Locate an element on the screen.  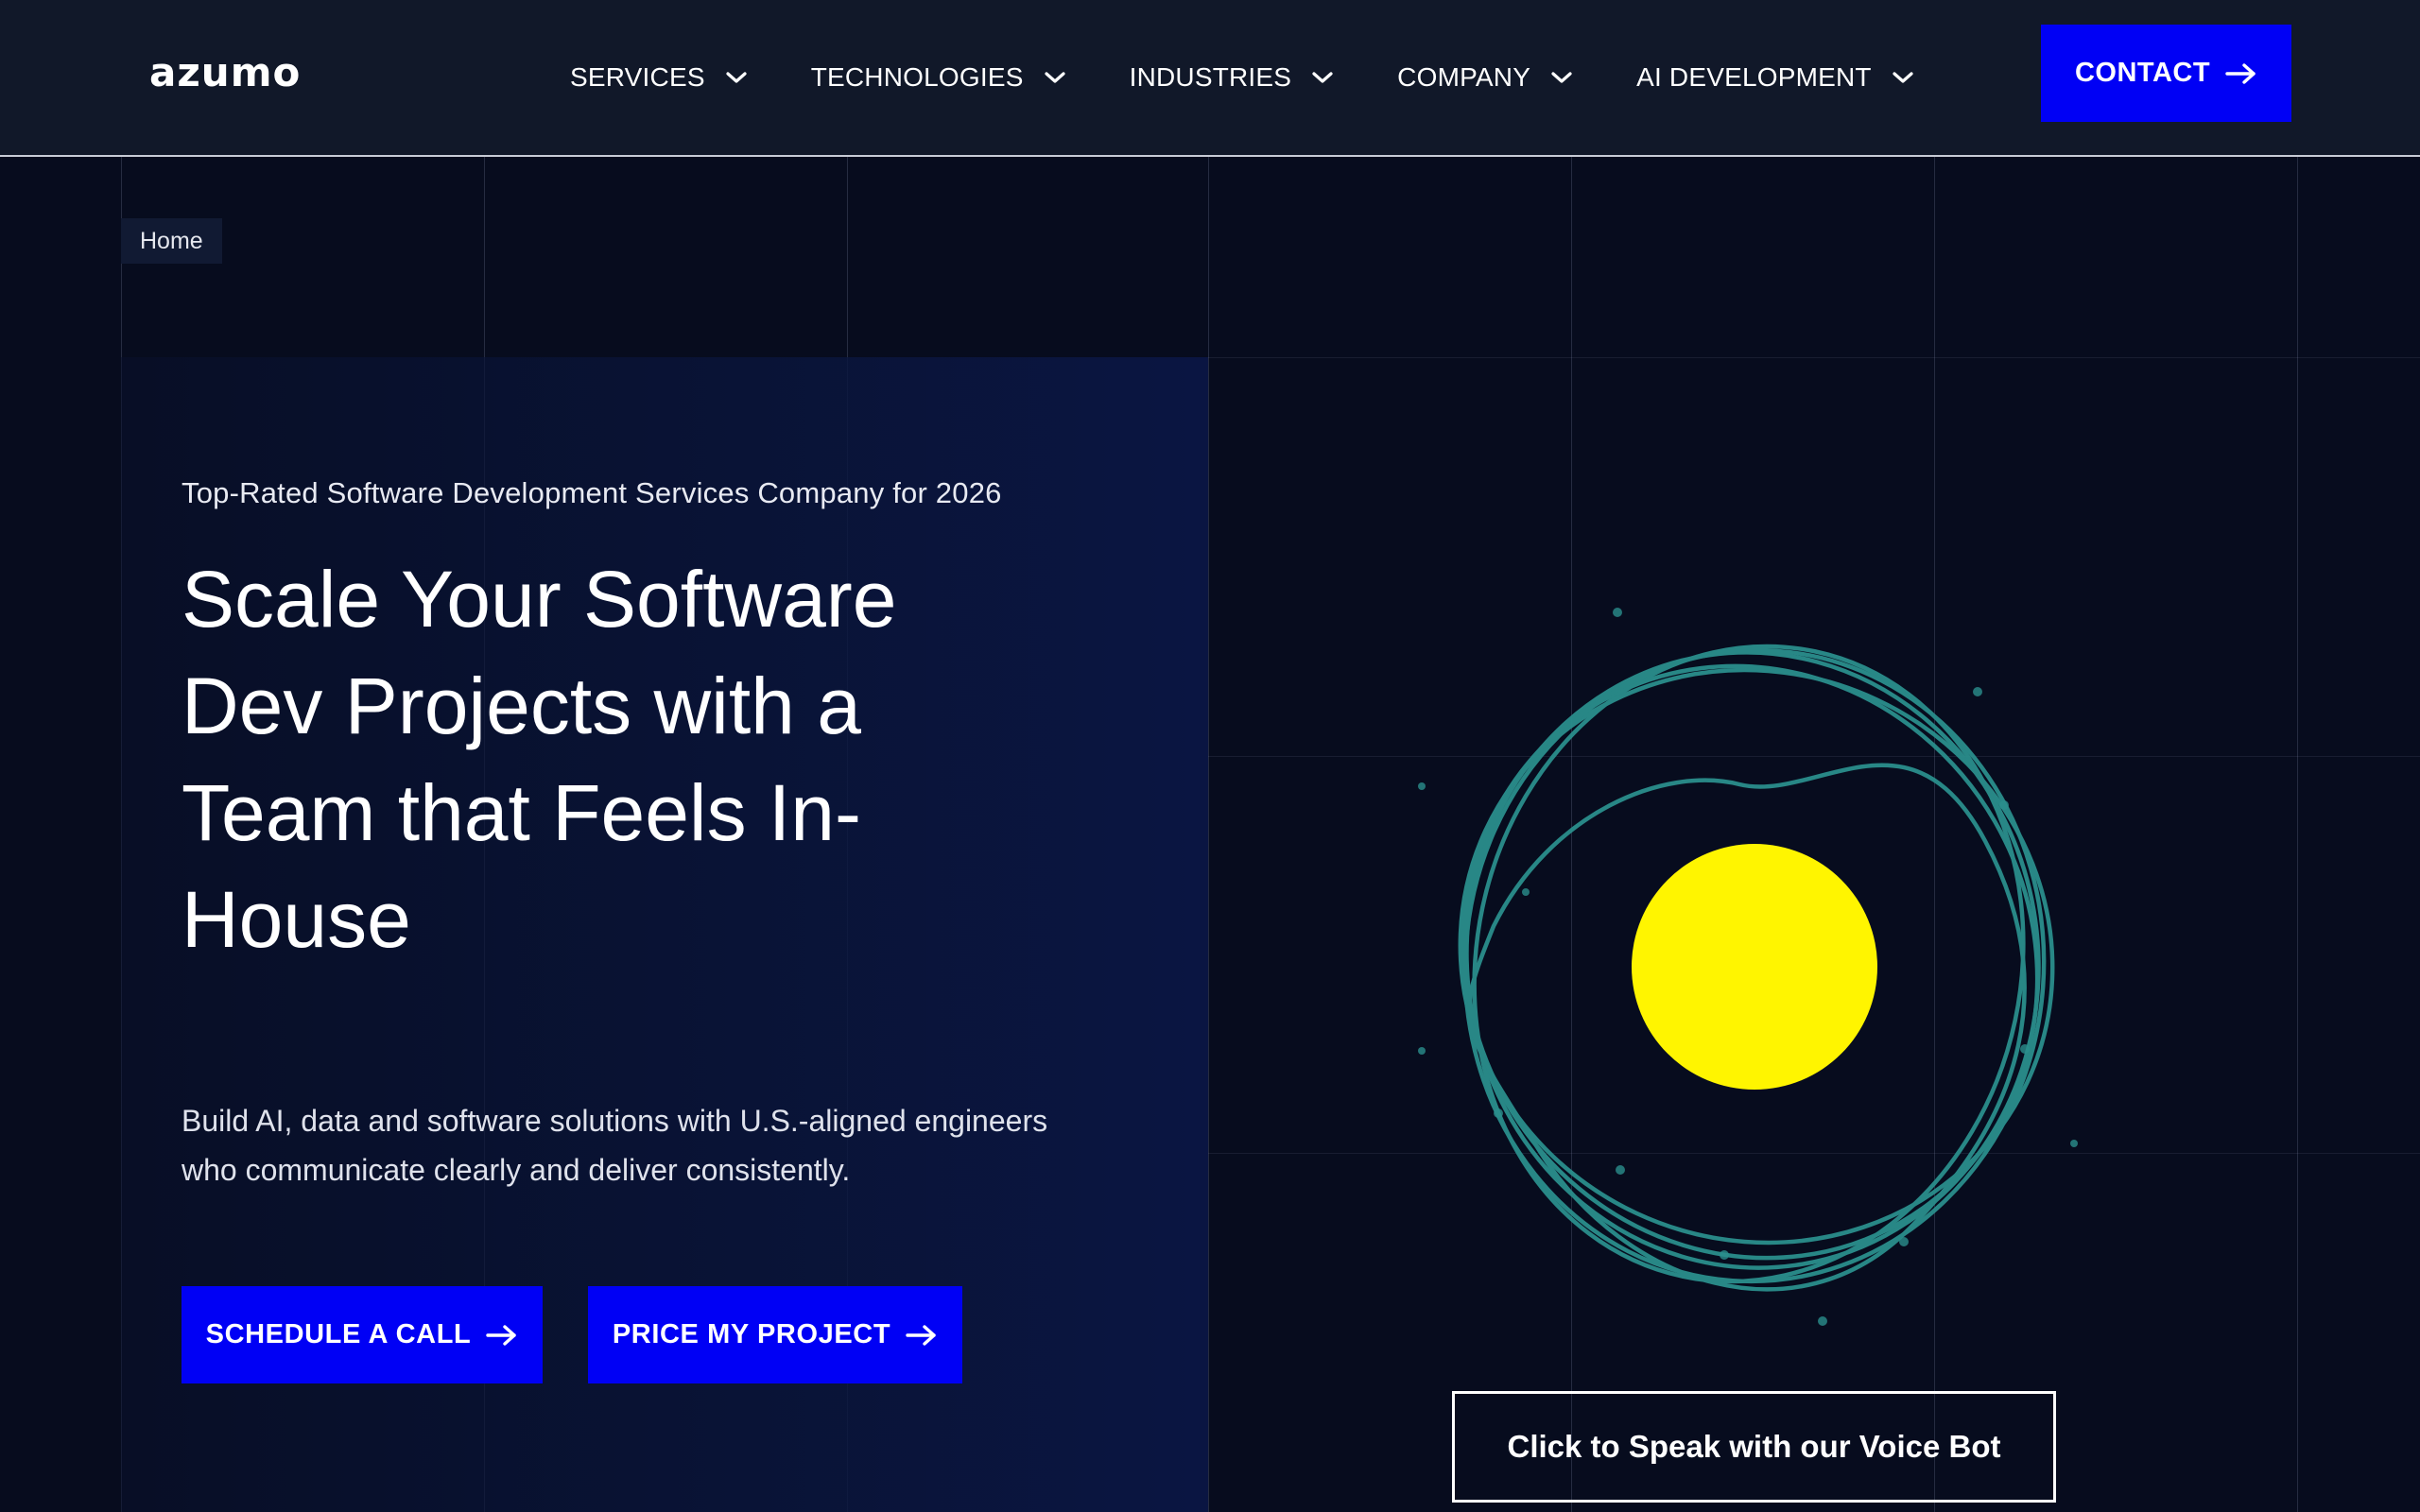
breadcrumb: Home is located at coordinates (171, 241).